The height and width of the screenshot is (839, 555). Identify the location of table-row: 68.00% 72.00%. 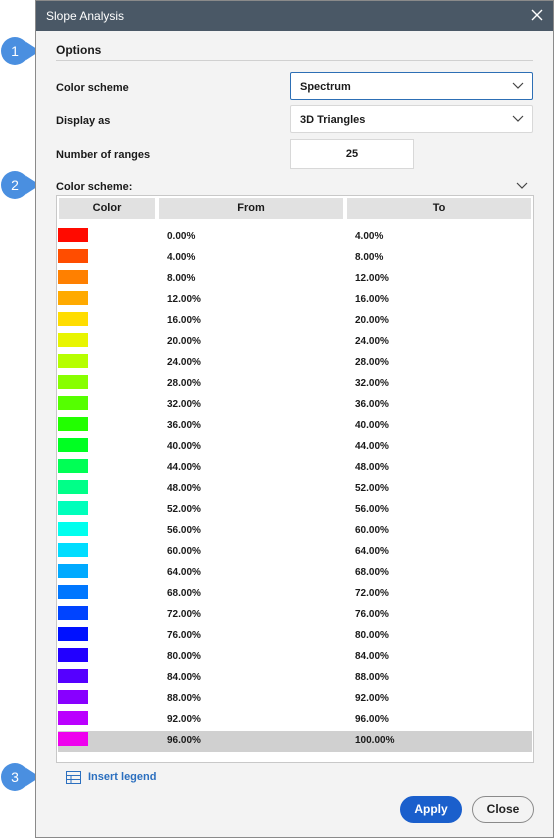
(295, 594).